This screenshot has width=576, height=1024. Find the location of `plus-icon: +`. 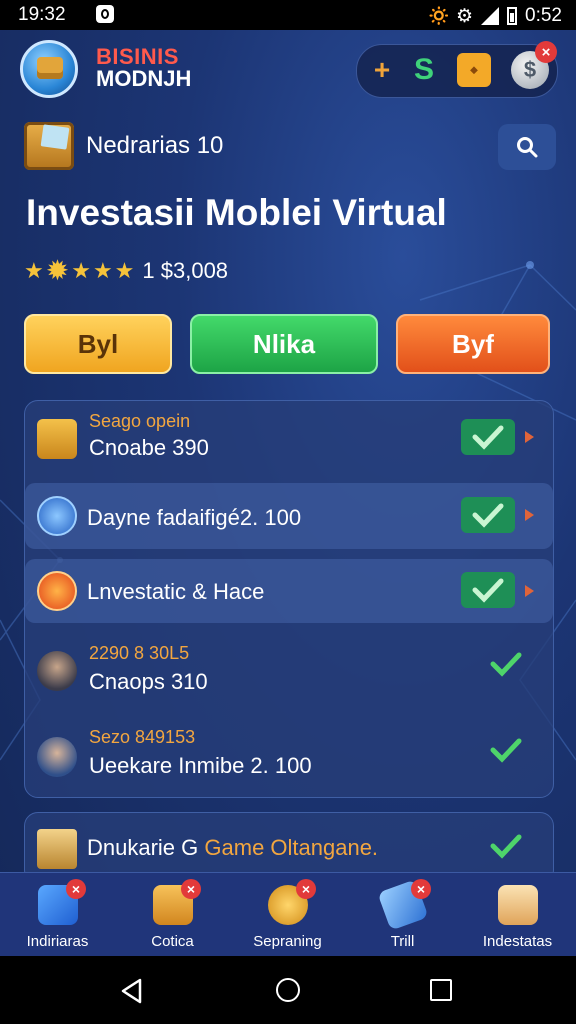

plus-icon: + is located at coordinates (382, 70).